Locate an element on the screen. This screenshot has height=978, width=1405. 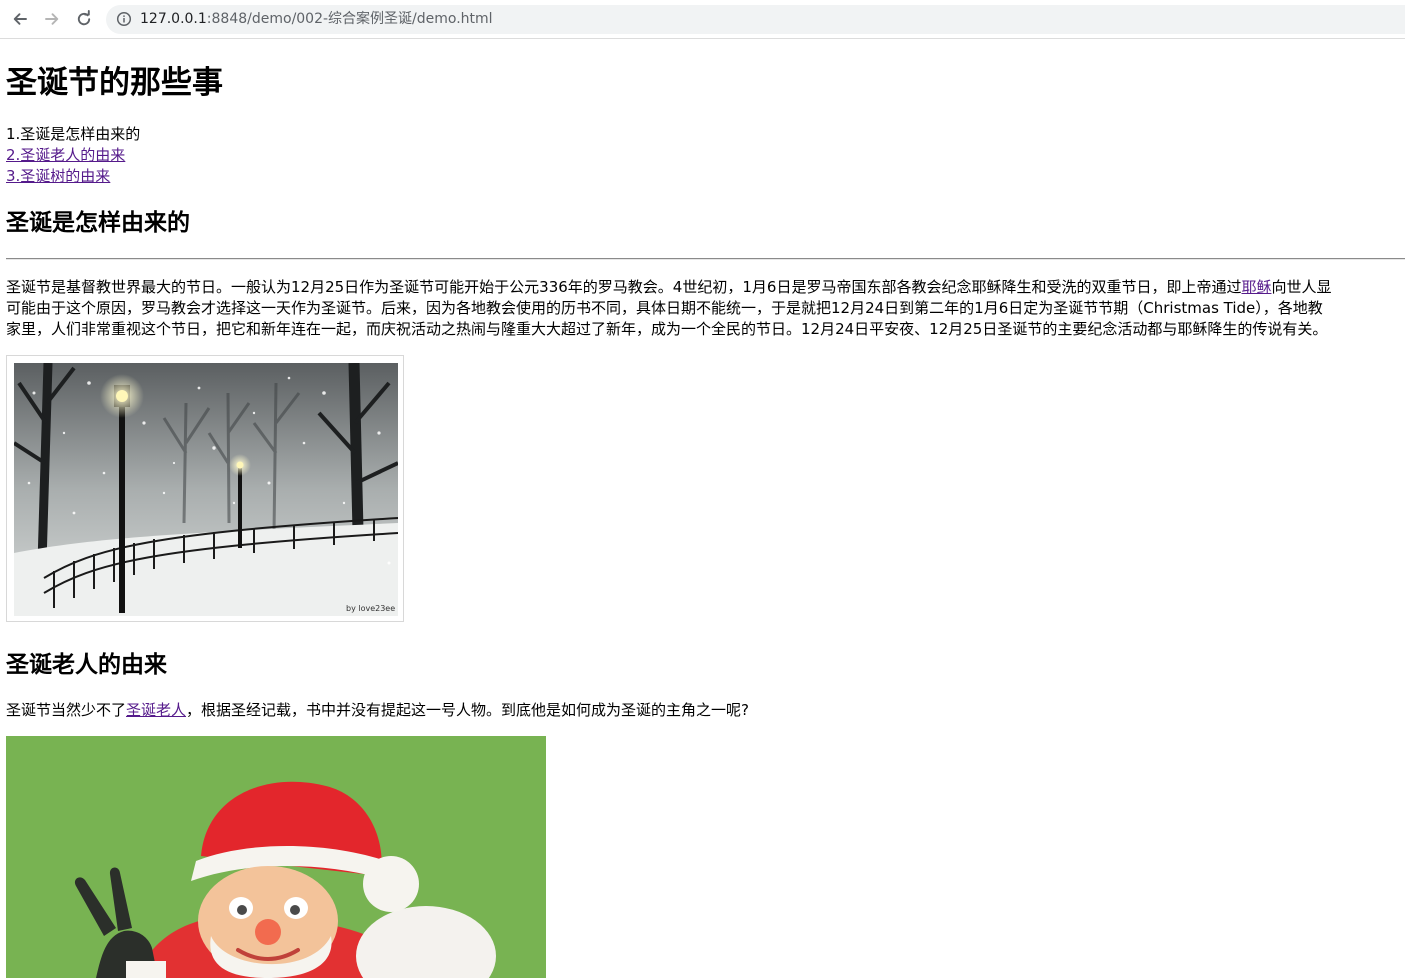
table-of-contents: 1.圣诞是怎样由来的 2.圣诞老人的由来 3.圣诞树的由来 is located at coordinates (73, 155).